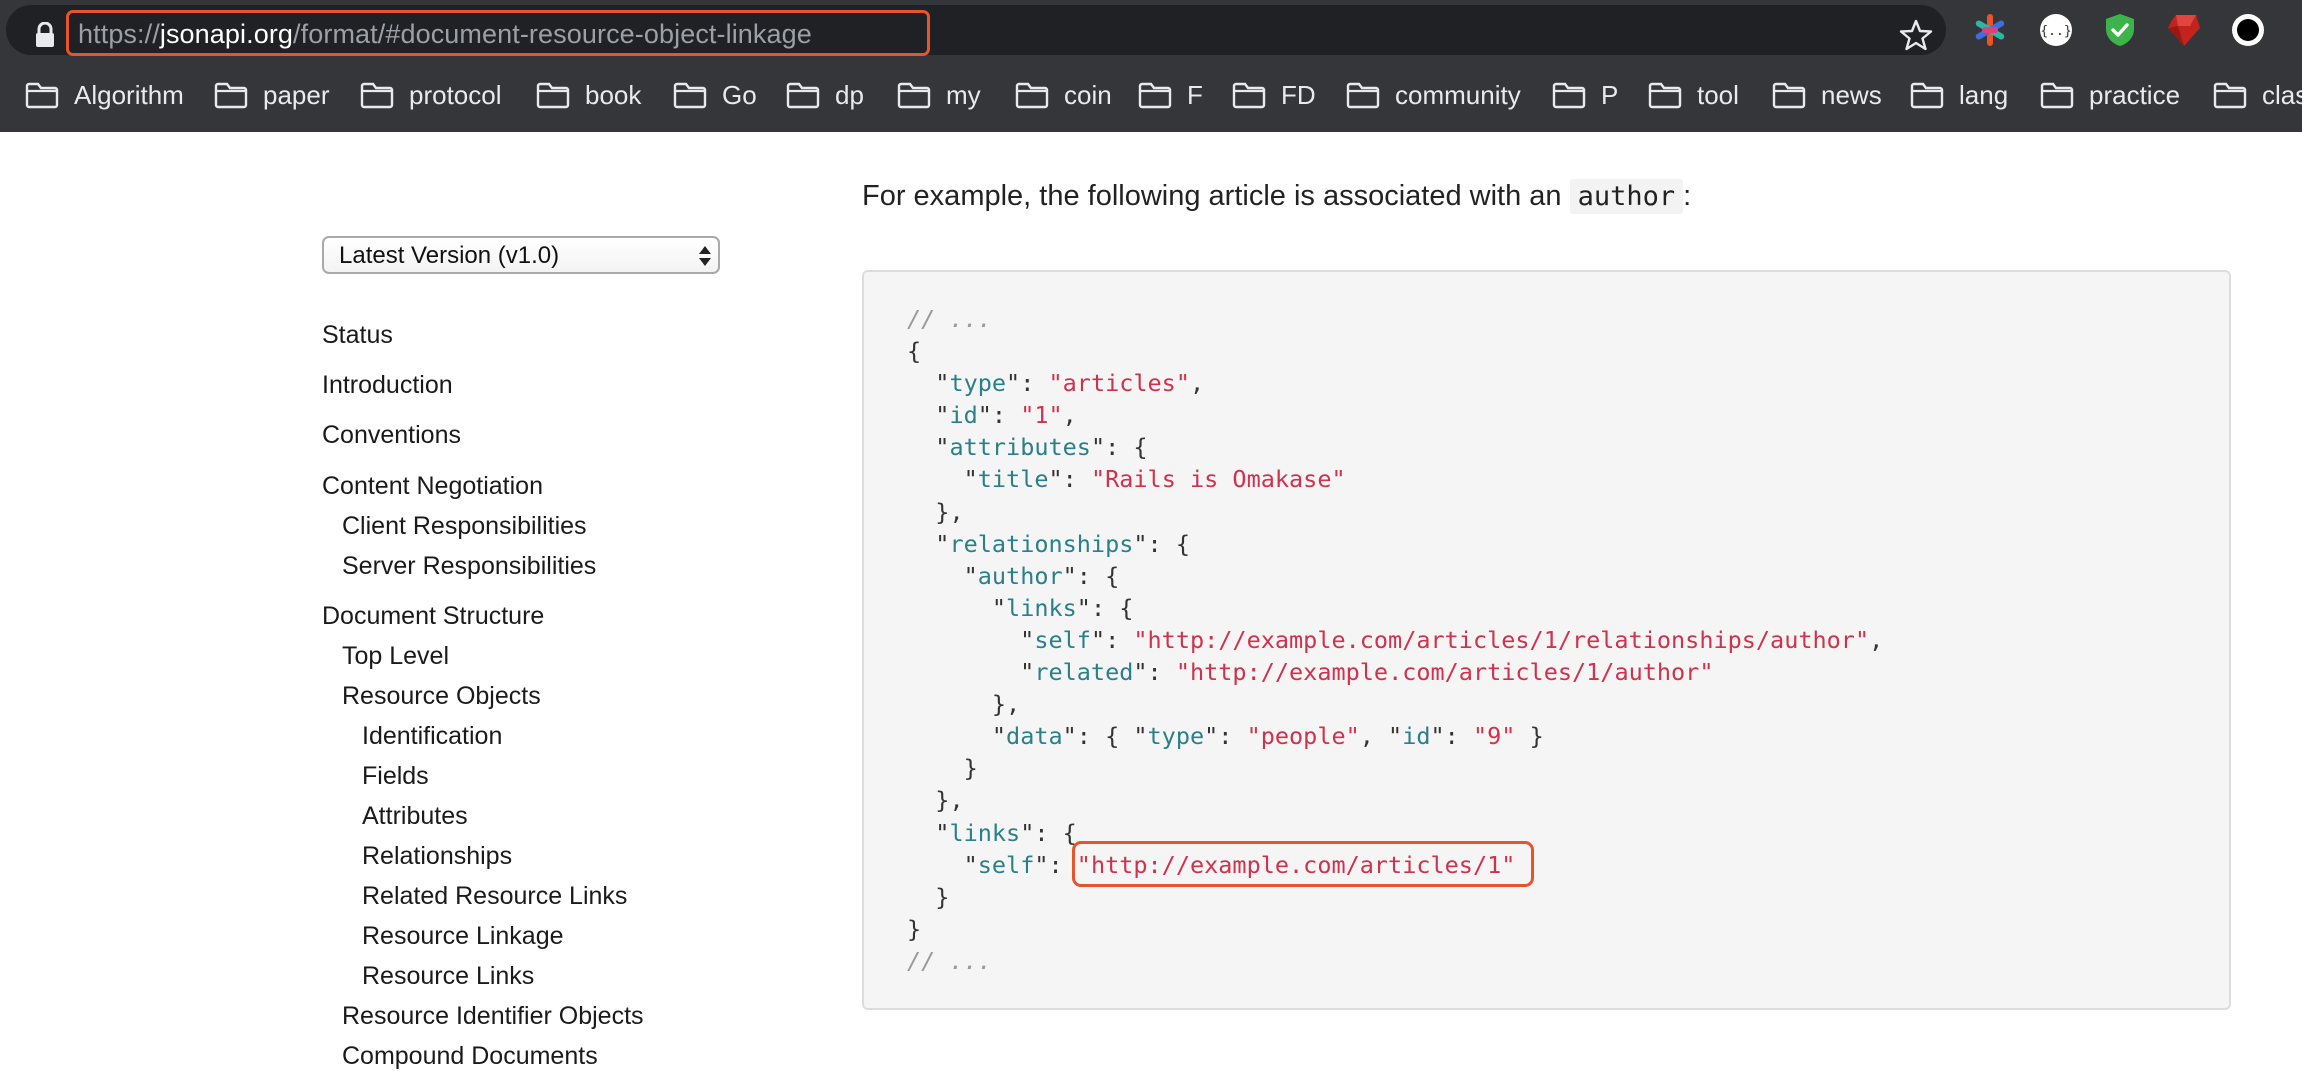  I want to click on nav-item-resource-links: Resource Links, so click(448, 976).